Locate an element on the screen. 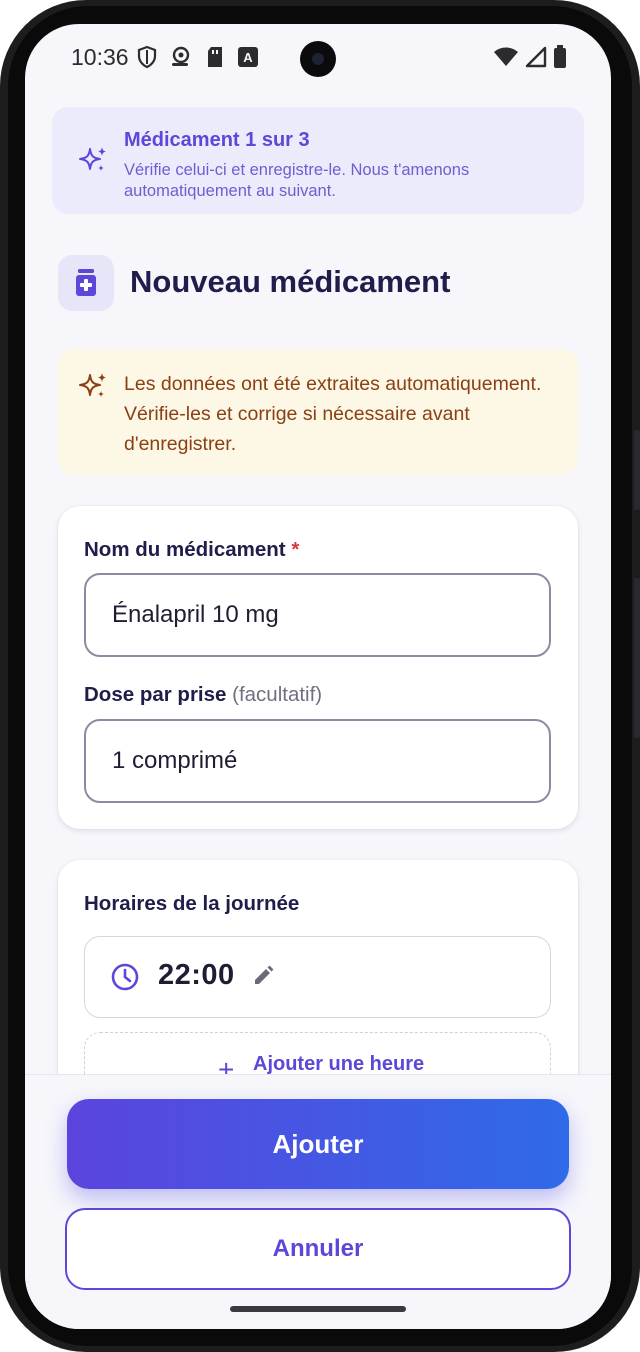 Image resolution: width=640 pixels, height=1352 pixels. name-label-text: Nom du médicament is located at coordinates (185, 549).